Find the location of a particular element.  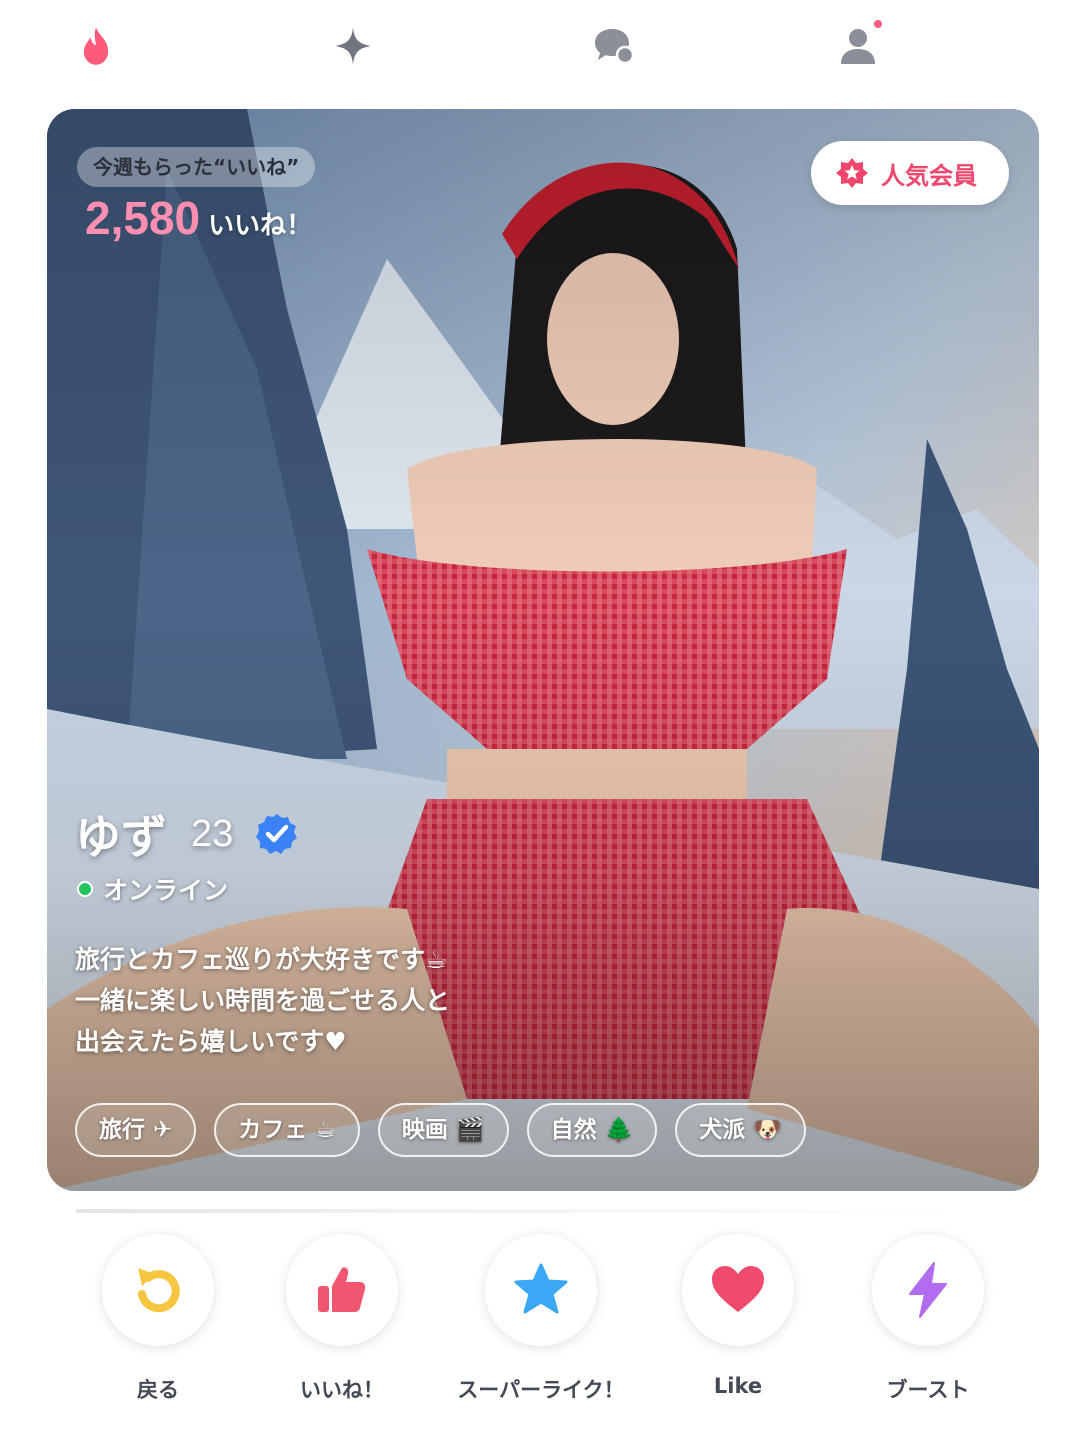

tag-movies: 映画 🎬 is located at coordinates (443, 1130).